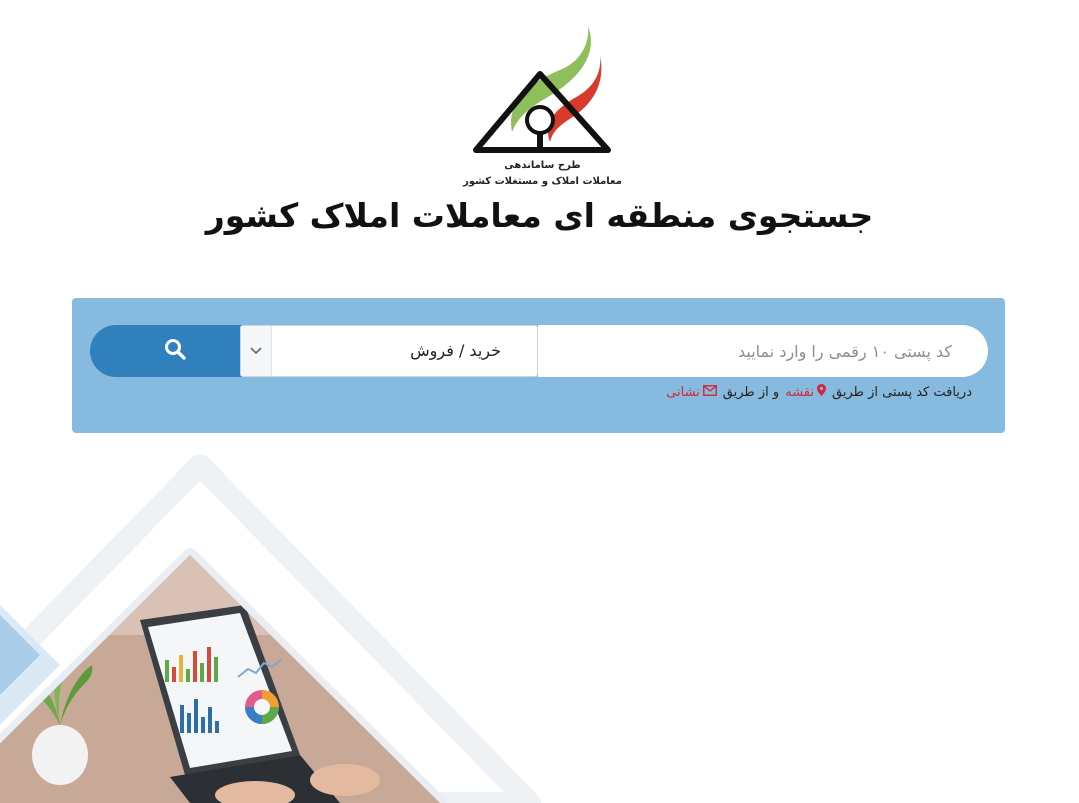  Describe the element at coordinates (455, 350) in the screenshot. I see `transaction-type-value: خرید / فروش` at that location.